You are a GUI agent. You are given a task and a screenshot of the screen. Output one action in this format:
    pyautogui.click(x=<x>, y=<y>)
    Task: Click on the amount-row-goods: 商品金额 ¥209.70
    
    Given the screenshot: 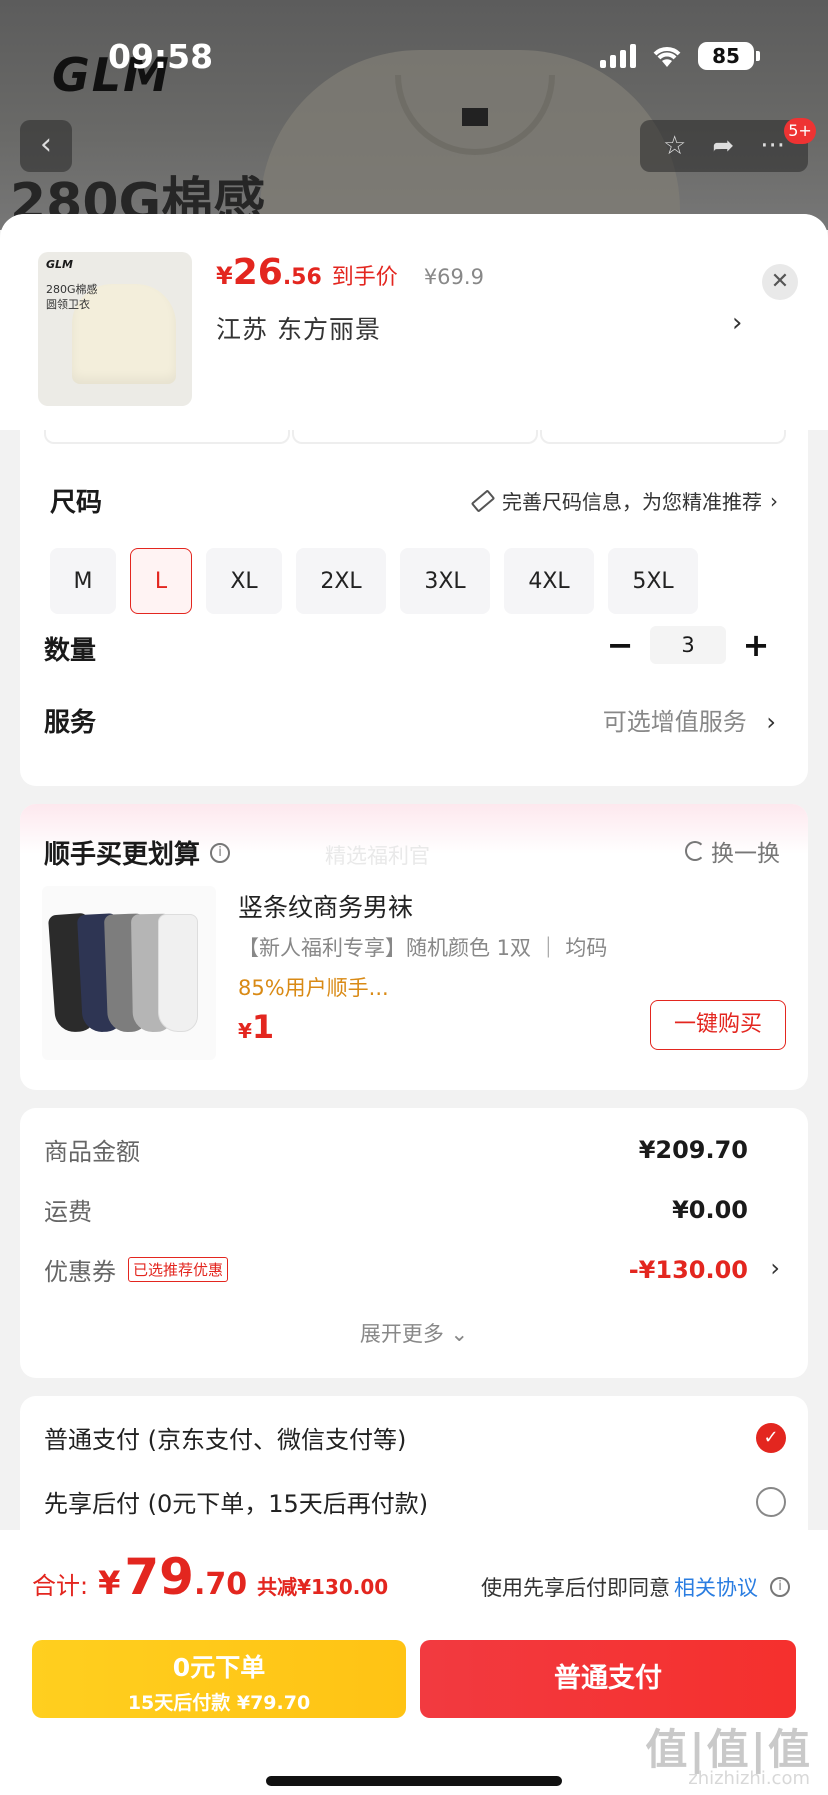 What is the action you would take?
    pyautogui.click(x=396, y=1149)
    